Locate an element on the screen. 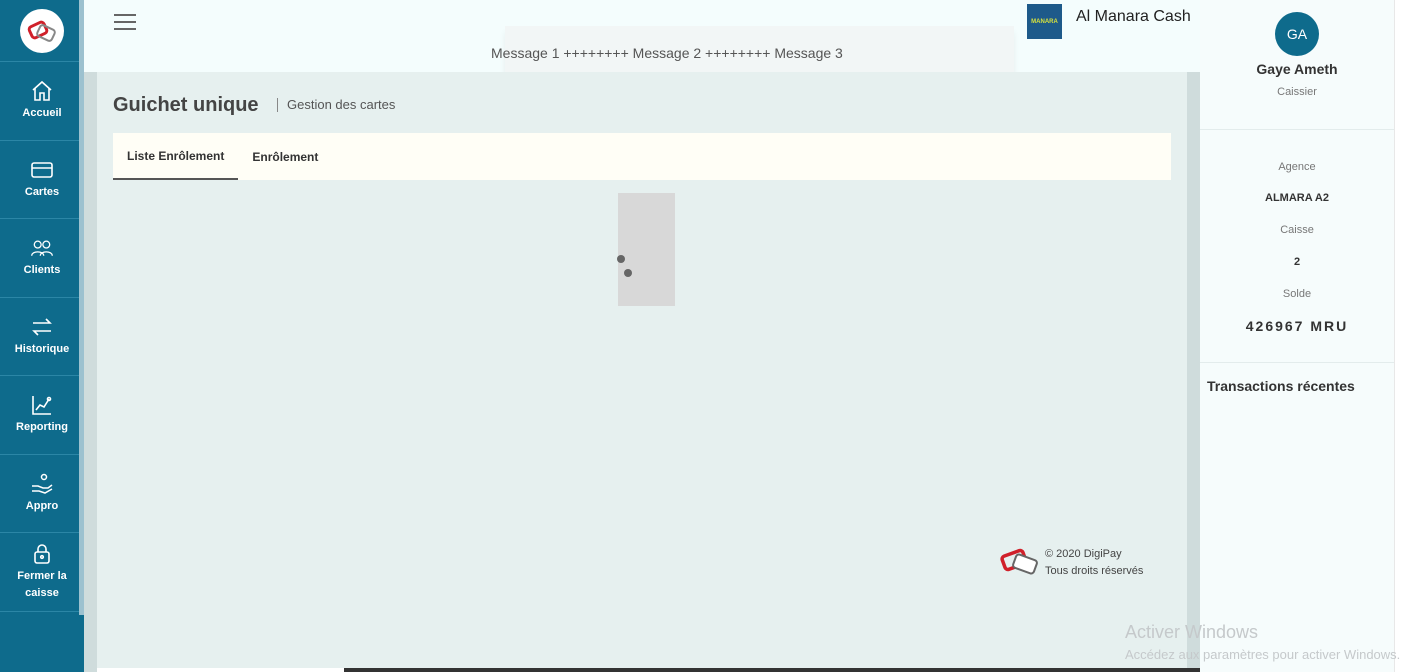  sidebar-item-fermer-caisse: Fermer la caisse is located at coordinates (42, 572).